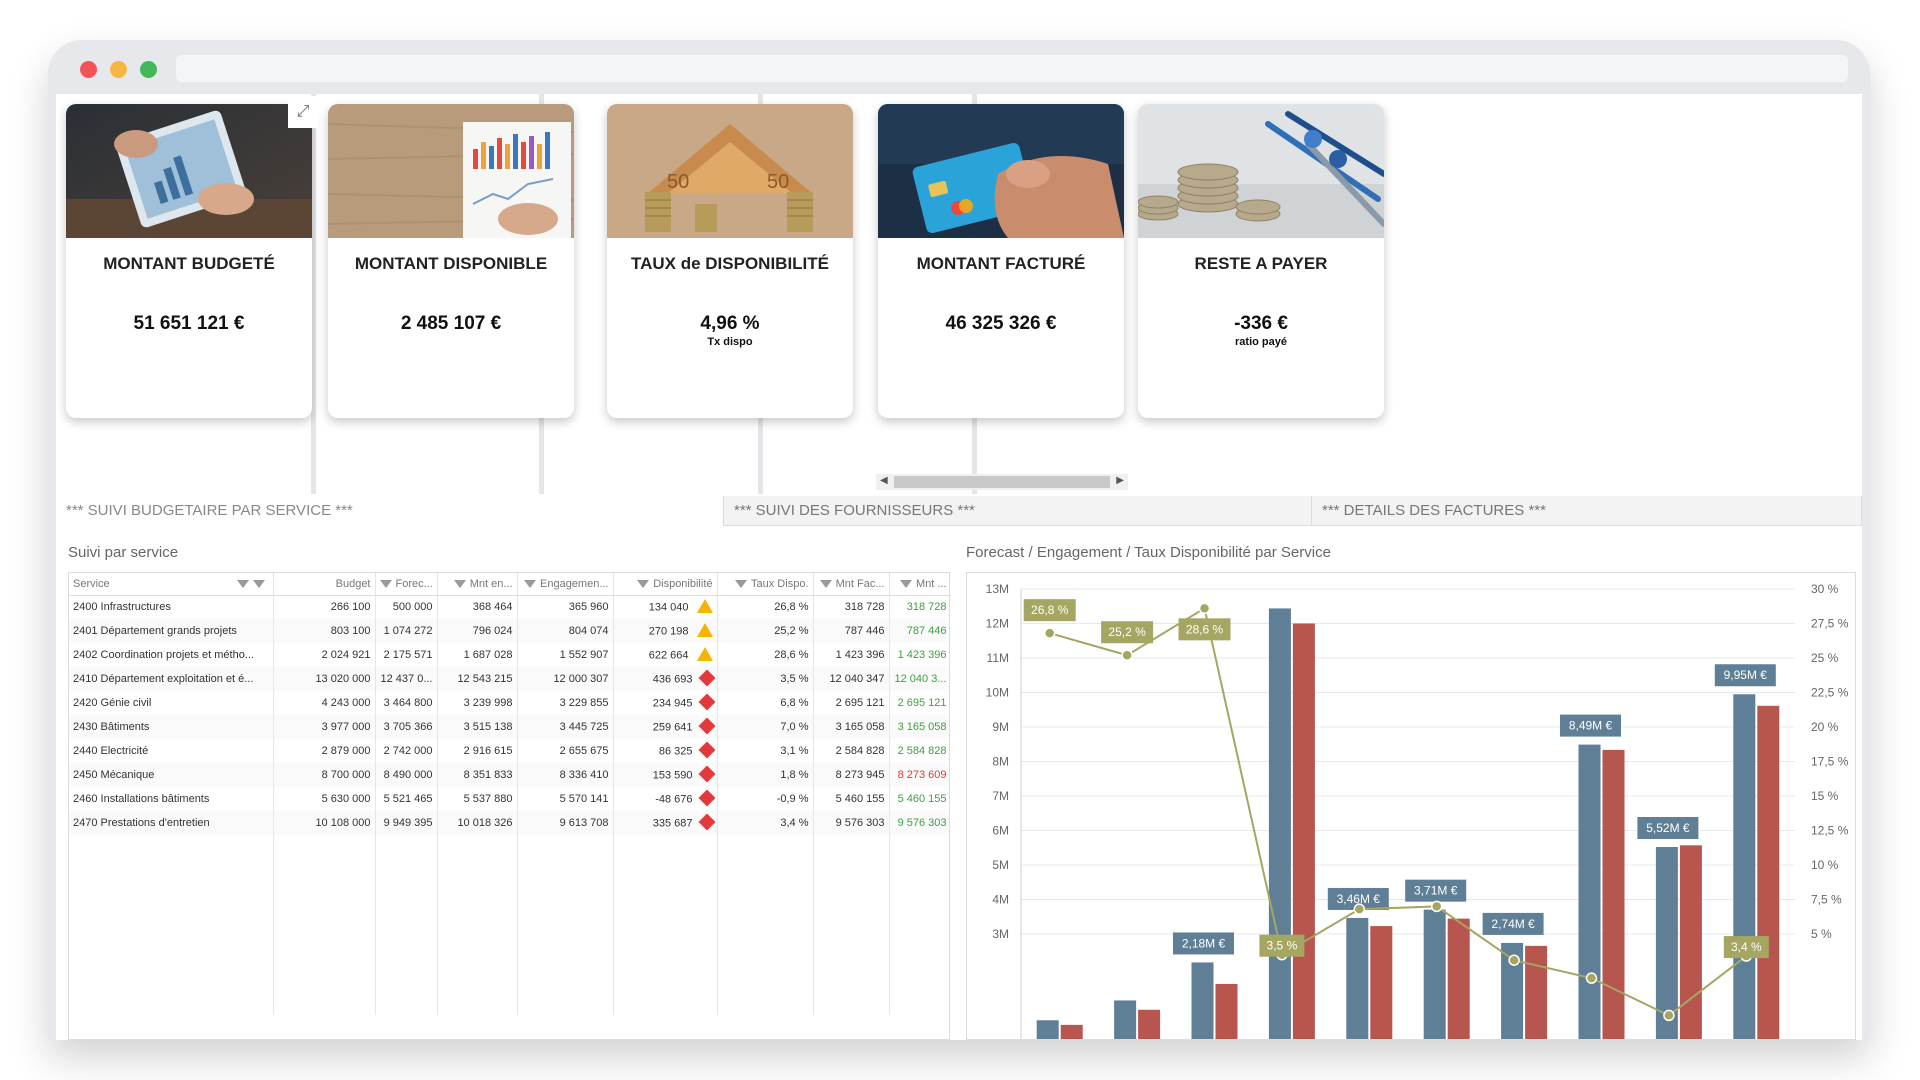 The image size is (1920, 1080). What do you see at coordinates (1120, 480) in the screenshot?
I see `scroll-right-icon: ▶` at bounding box center [1120, 480].